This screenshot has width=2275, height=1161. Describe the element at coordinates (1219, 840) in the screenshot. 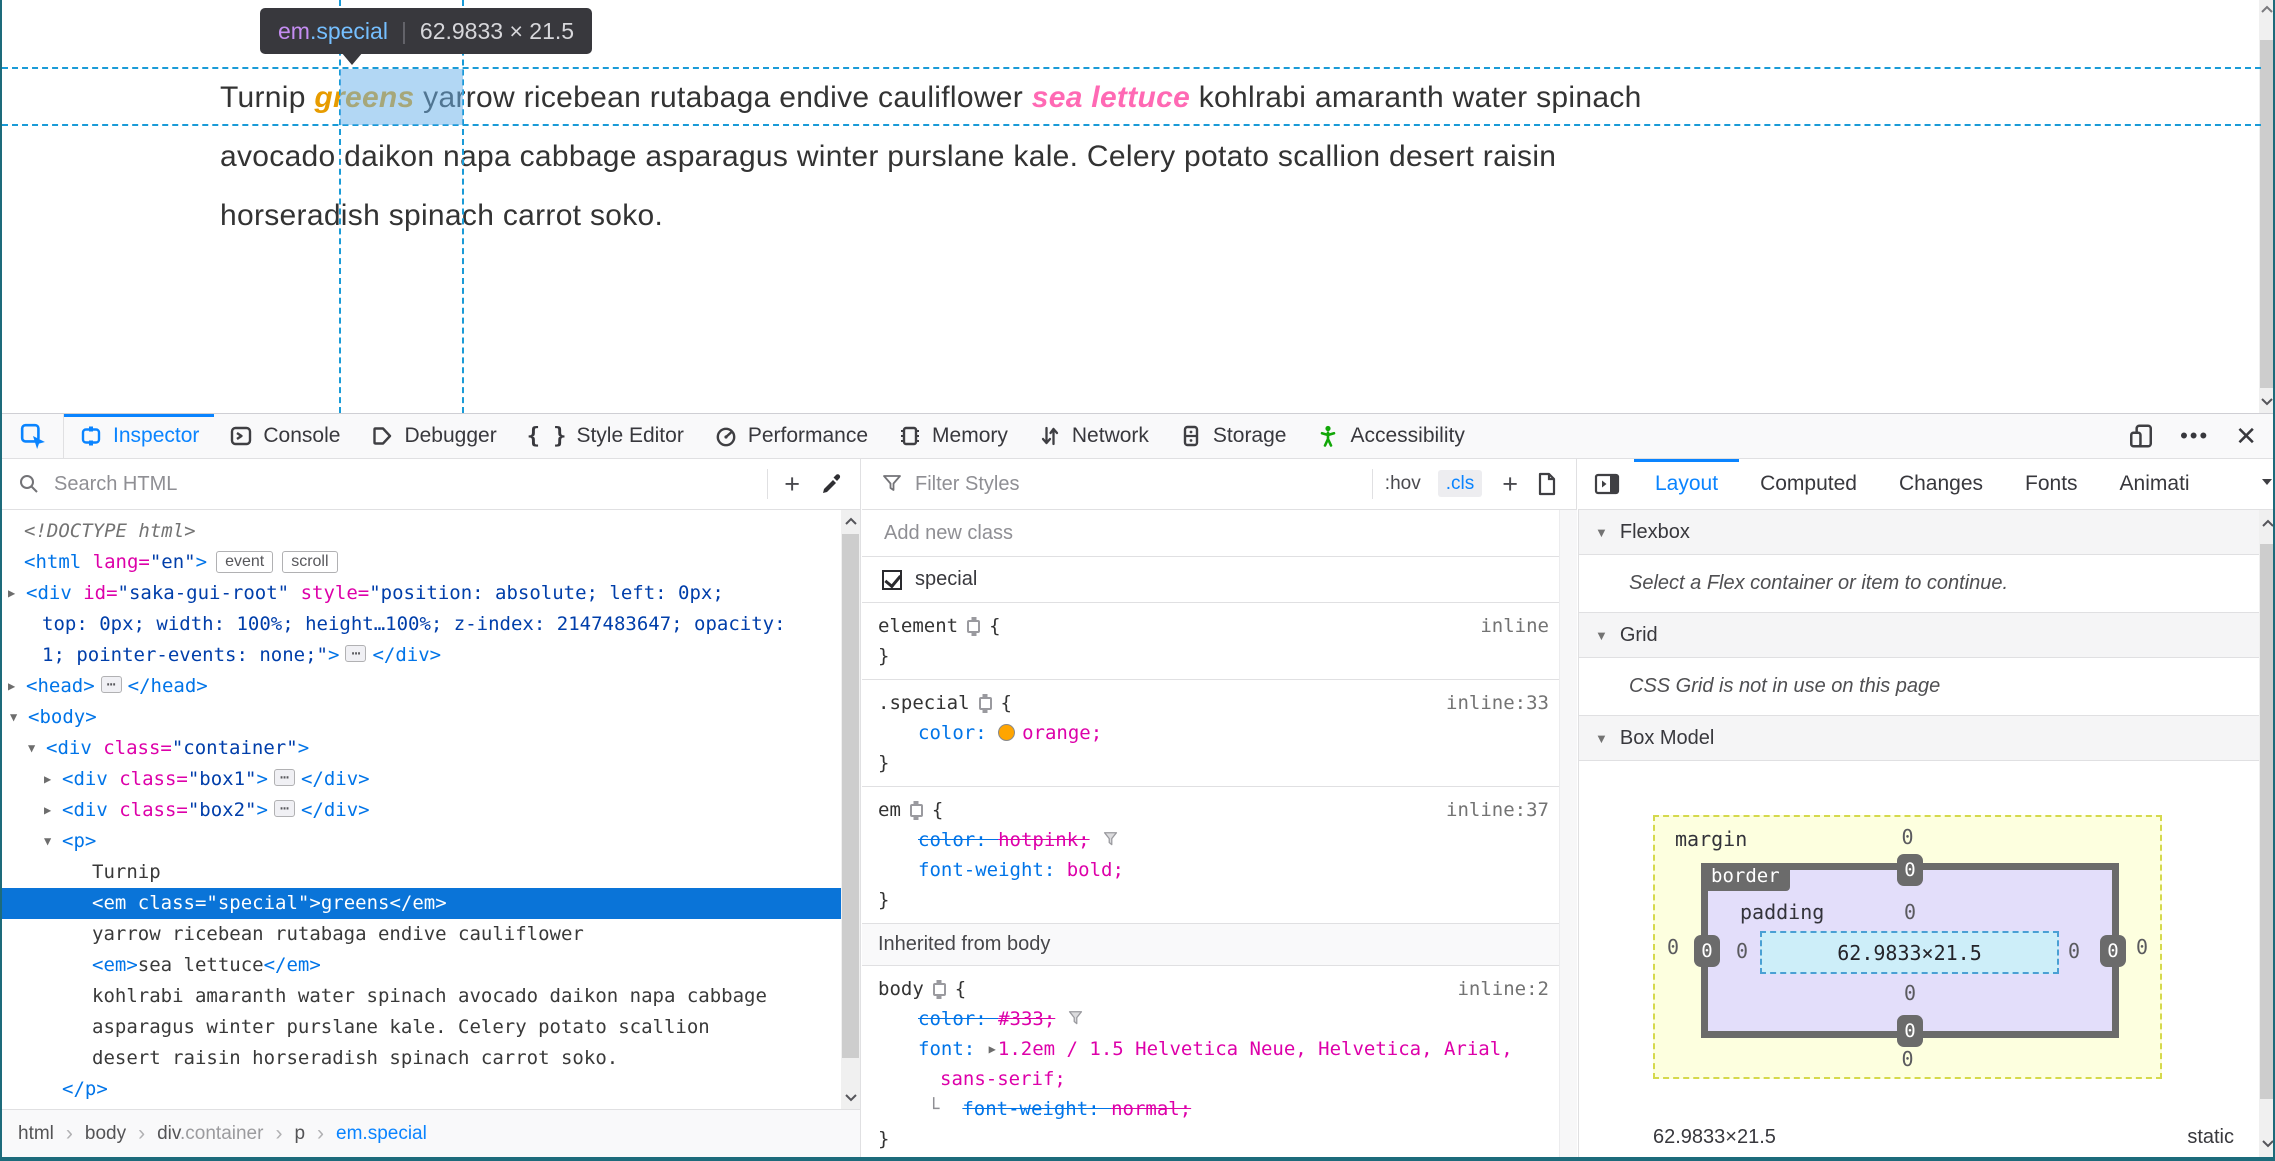

I see `declaration-color-hotpink-overridden: color: hotpink;` at that location.